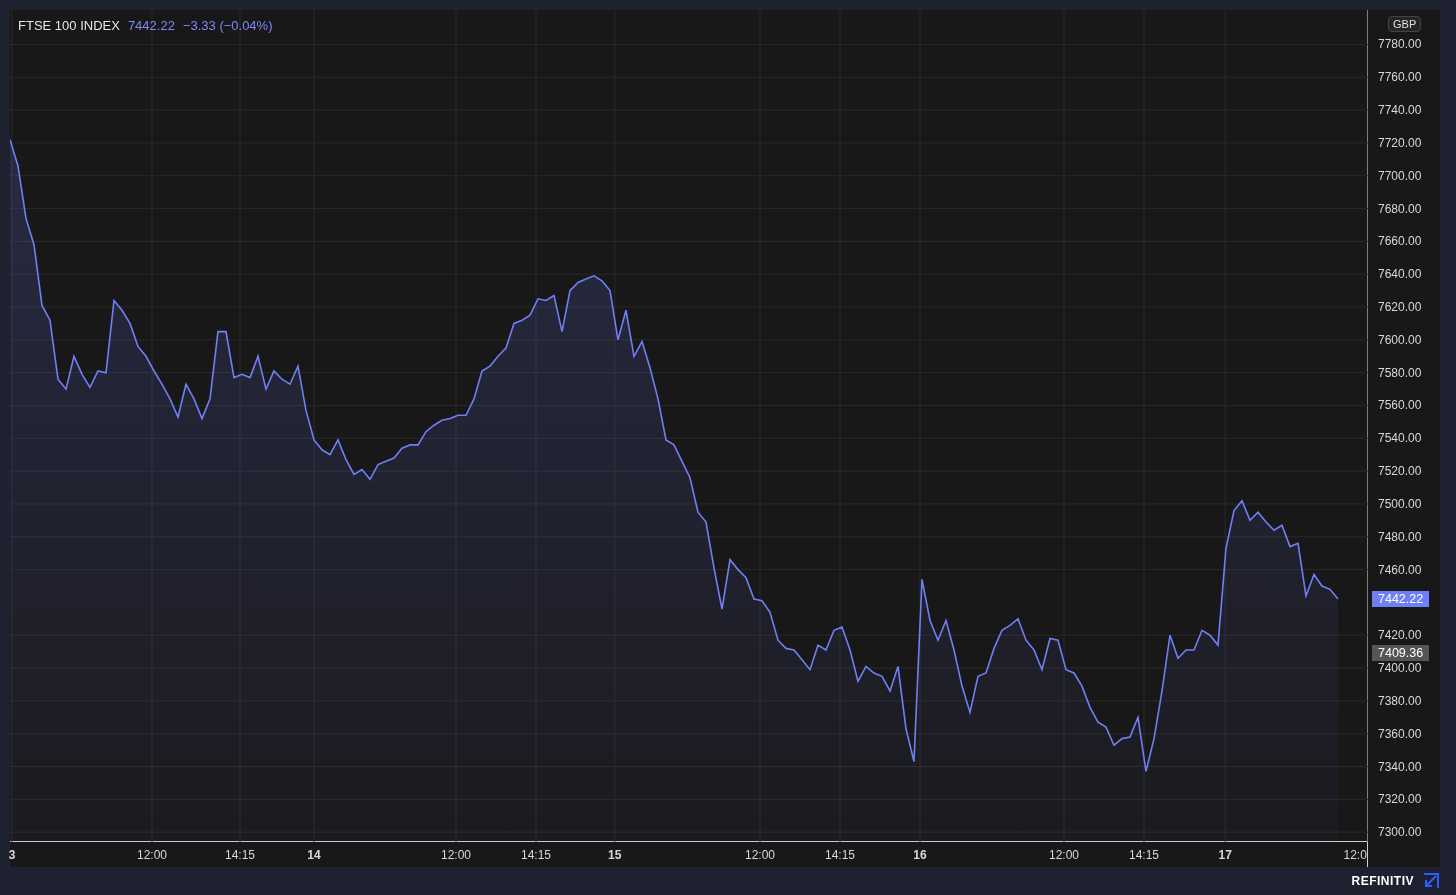 This screenshot has width=1456, height=895. What do you see at coordinates (1401, 652) in the screenshot?
I see `close-price-tag: 7409.36` at bounding box center [1401, 652].